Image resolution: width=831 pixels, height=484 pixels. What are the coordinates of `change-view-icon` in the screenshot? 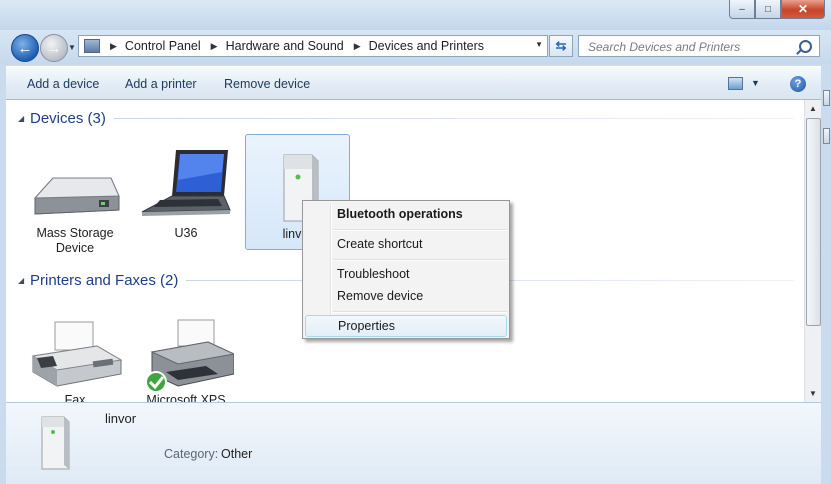 It's located at (735, 83).